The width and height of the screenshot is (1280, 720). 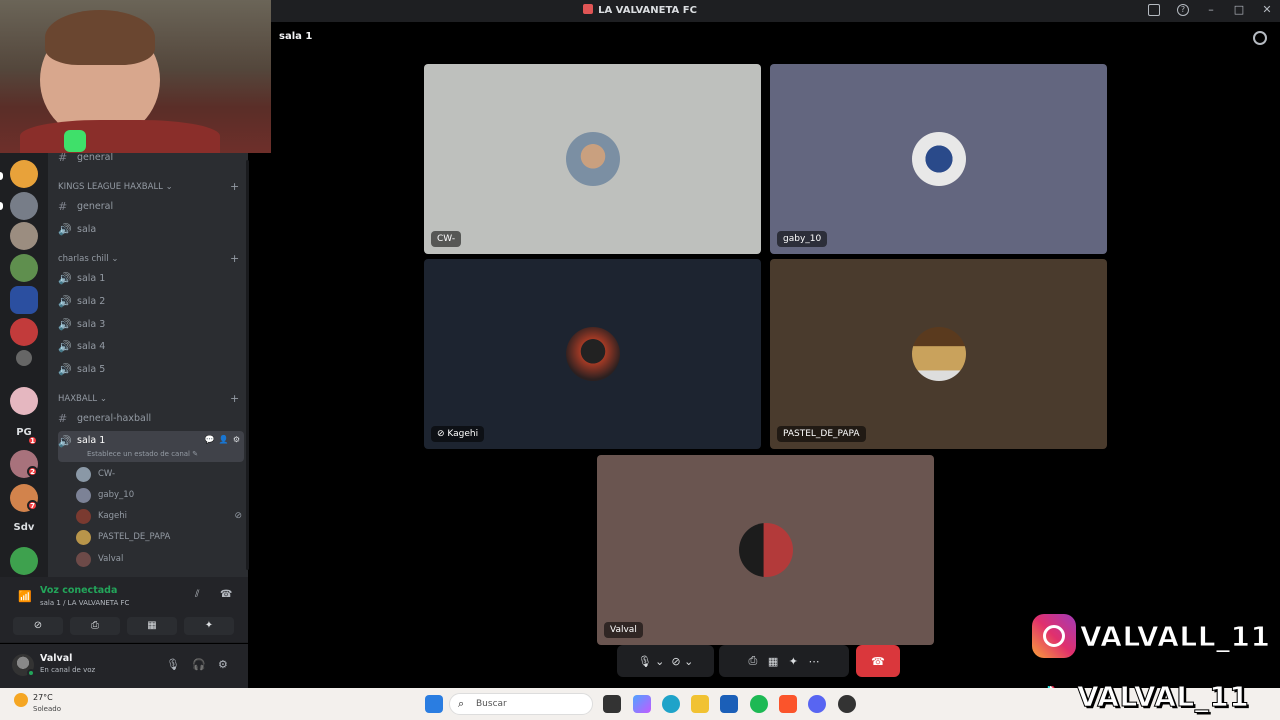 What do you see at coordinates (159, 516) in the screenshot?
I see `voice-user: Kagehi ⊘` at bounding box center [159, 516].